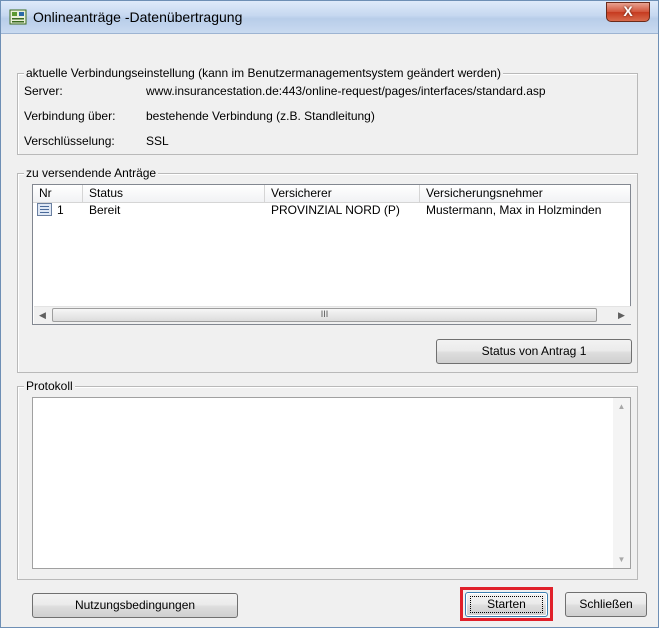 The image size is (659, 628). I want to click on terms-button: Nutzungsbedingungen, so click(135, 605).